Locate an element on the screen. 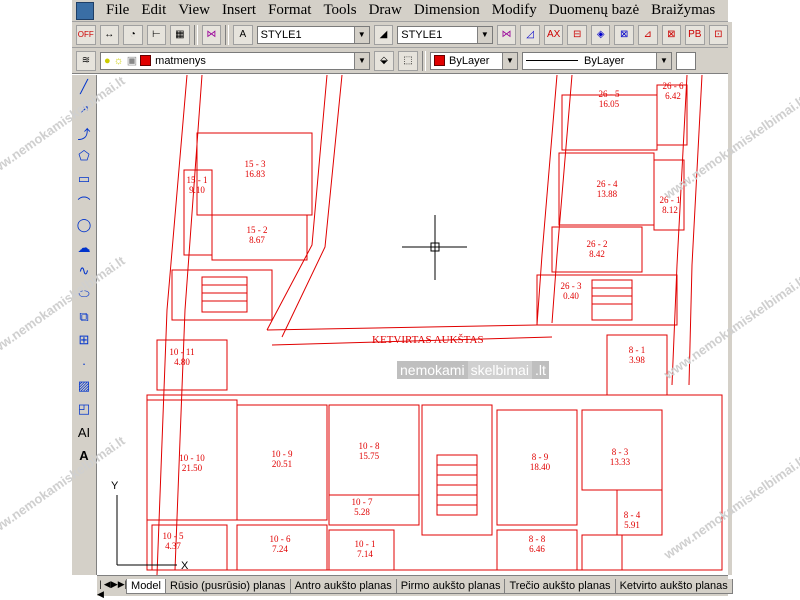 The height and width of the screenshot is (600, 800). dim-ordinate-icon: AX is located at coordinates (553, 34).